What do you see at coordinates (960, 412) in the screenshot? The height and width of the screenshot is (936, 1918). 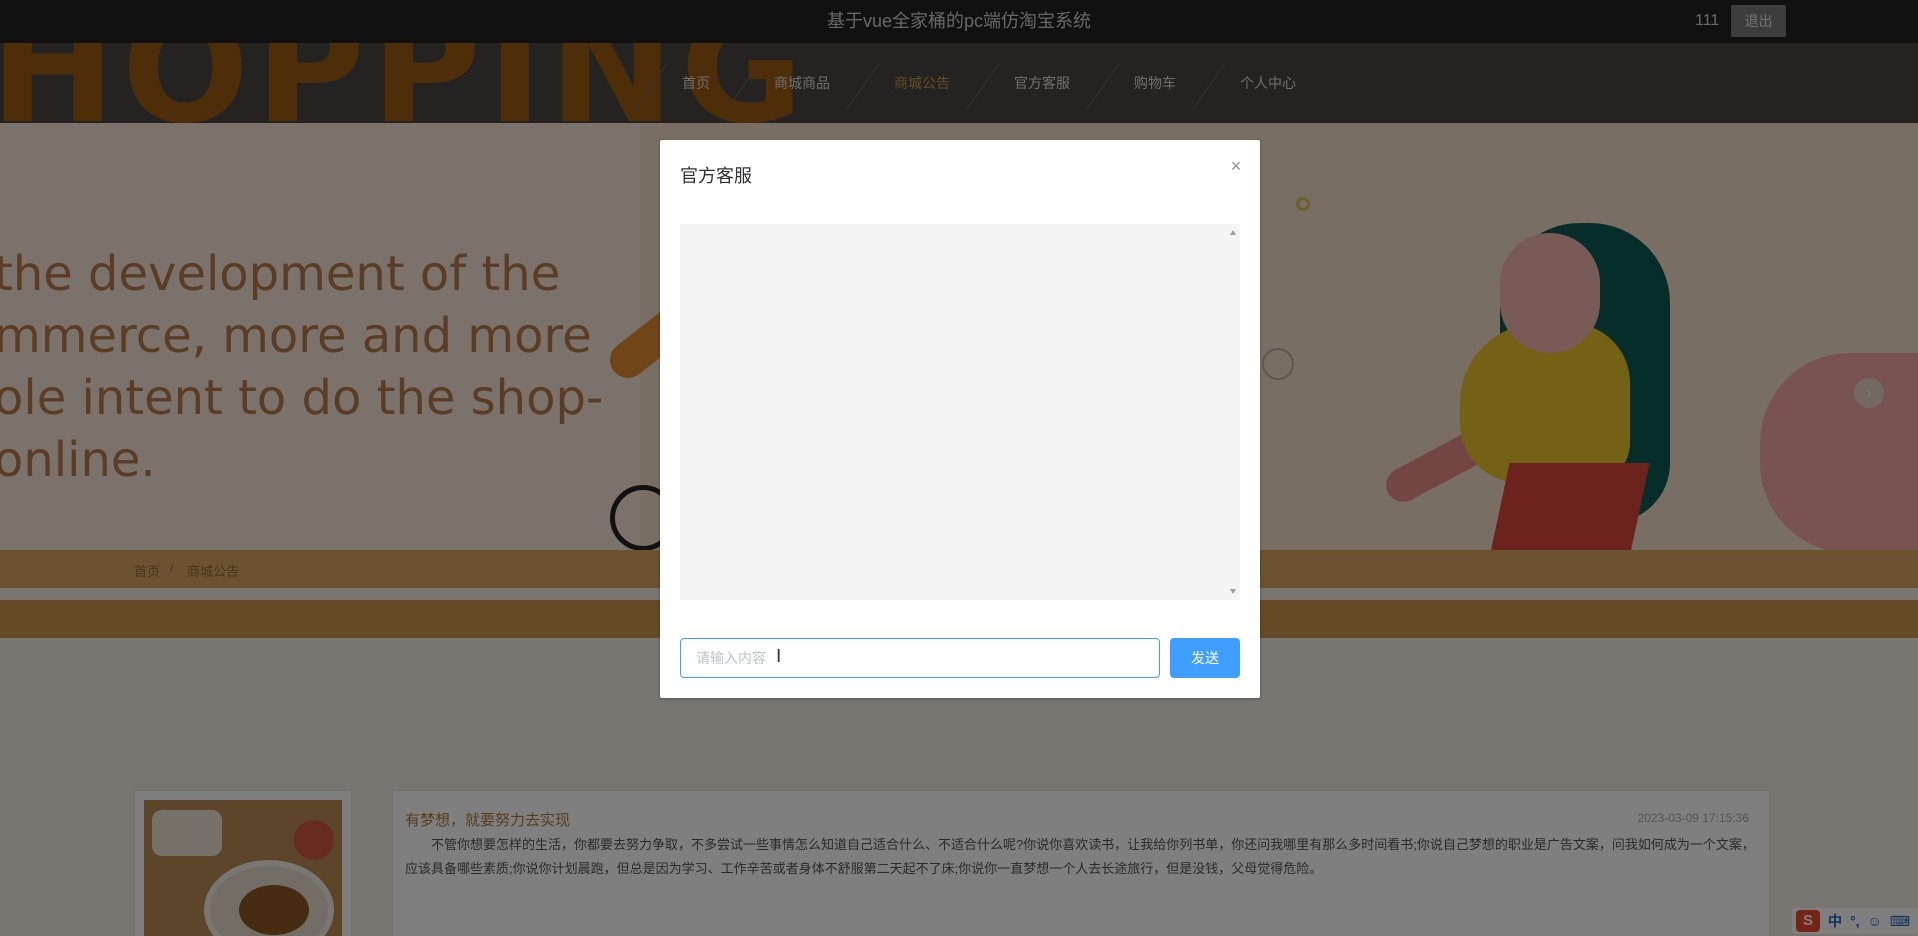 I see `chat-messages-area` at bounding box center [960, 412].